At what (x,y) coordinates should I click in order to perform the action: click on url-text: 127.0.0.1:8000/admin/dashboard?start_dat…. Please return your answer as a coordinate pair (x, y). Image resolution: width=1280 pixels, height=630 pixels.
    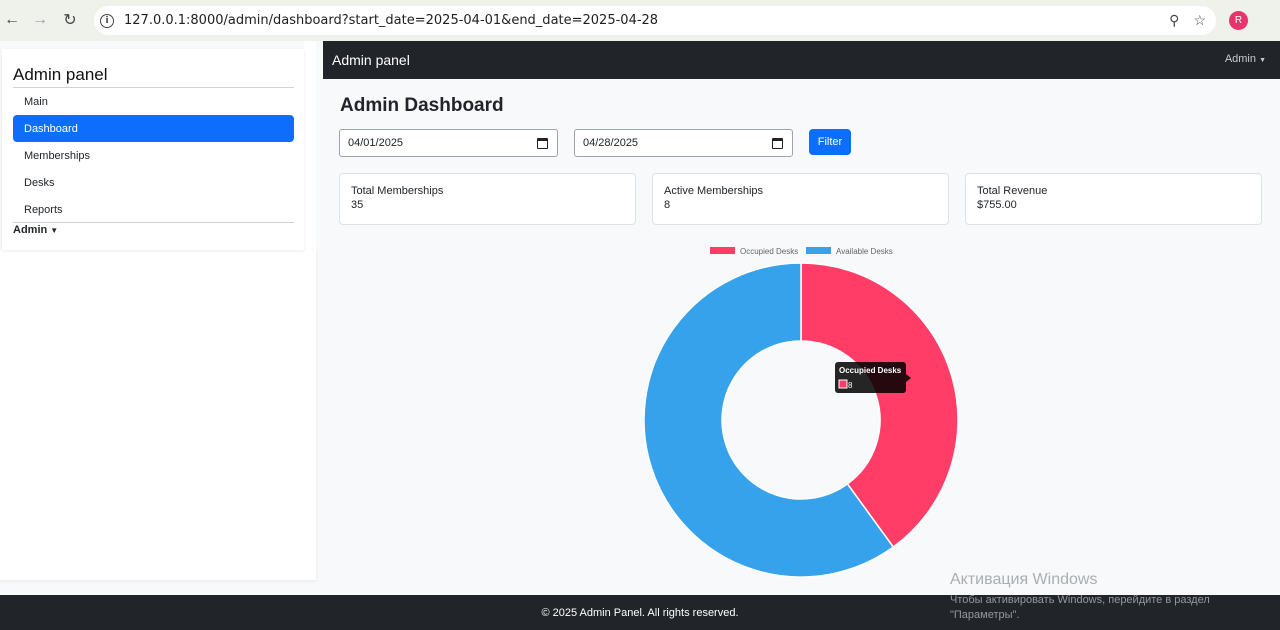
    Looking at the image, I should click on (391, 20).